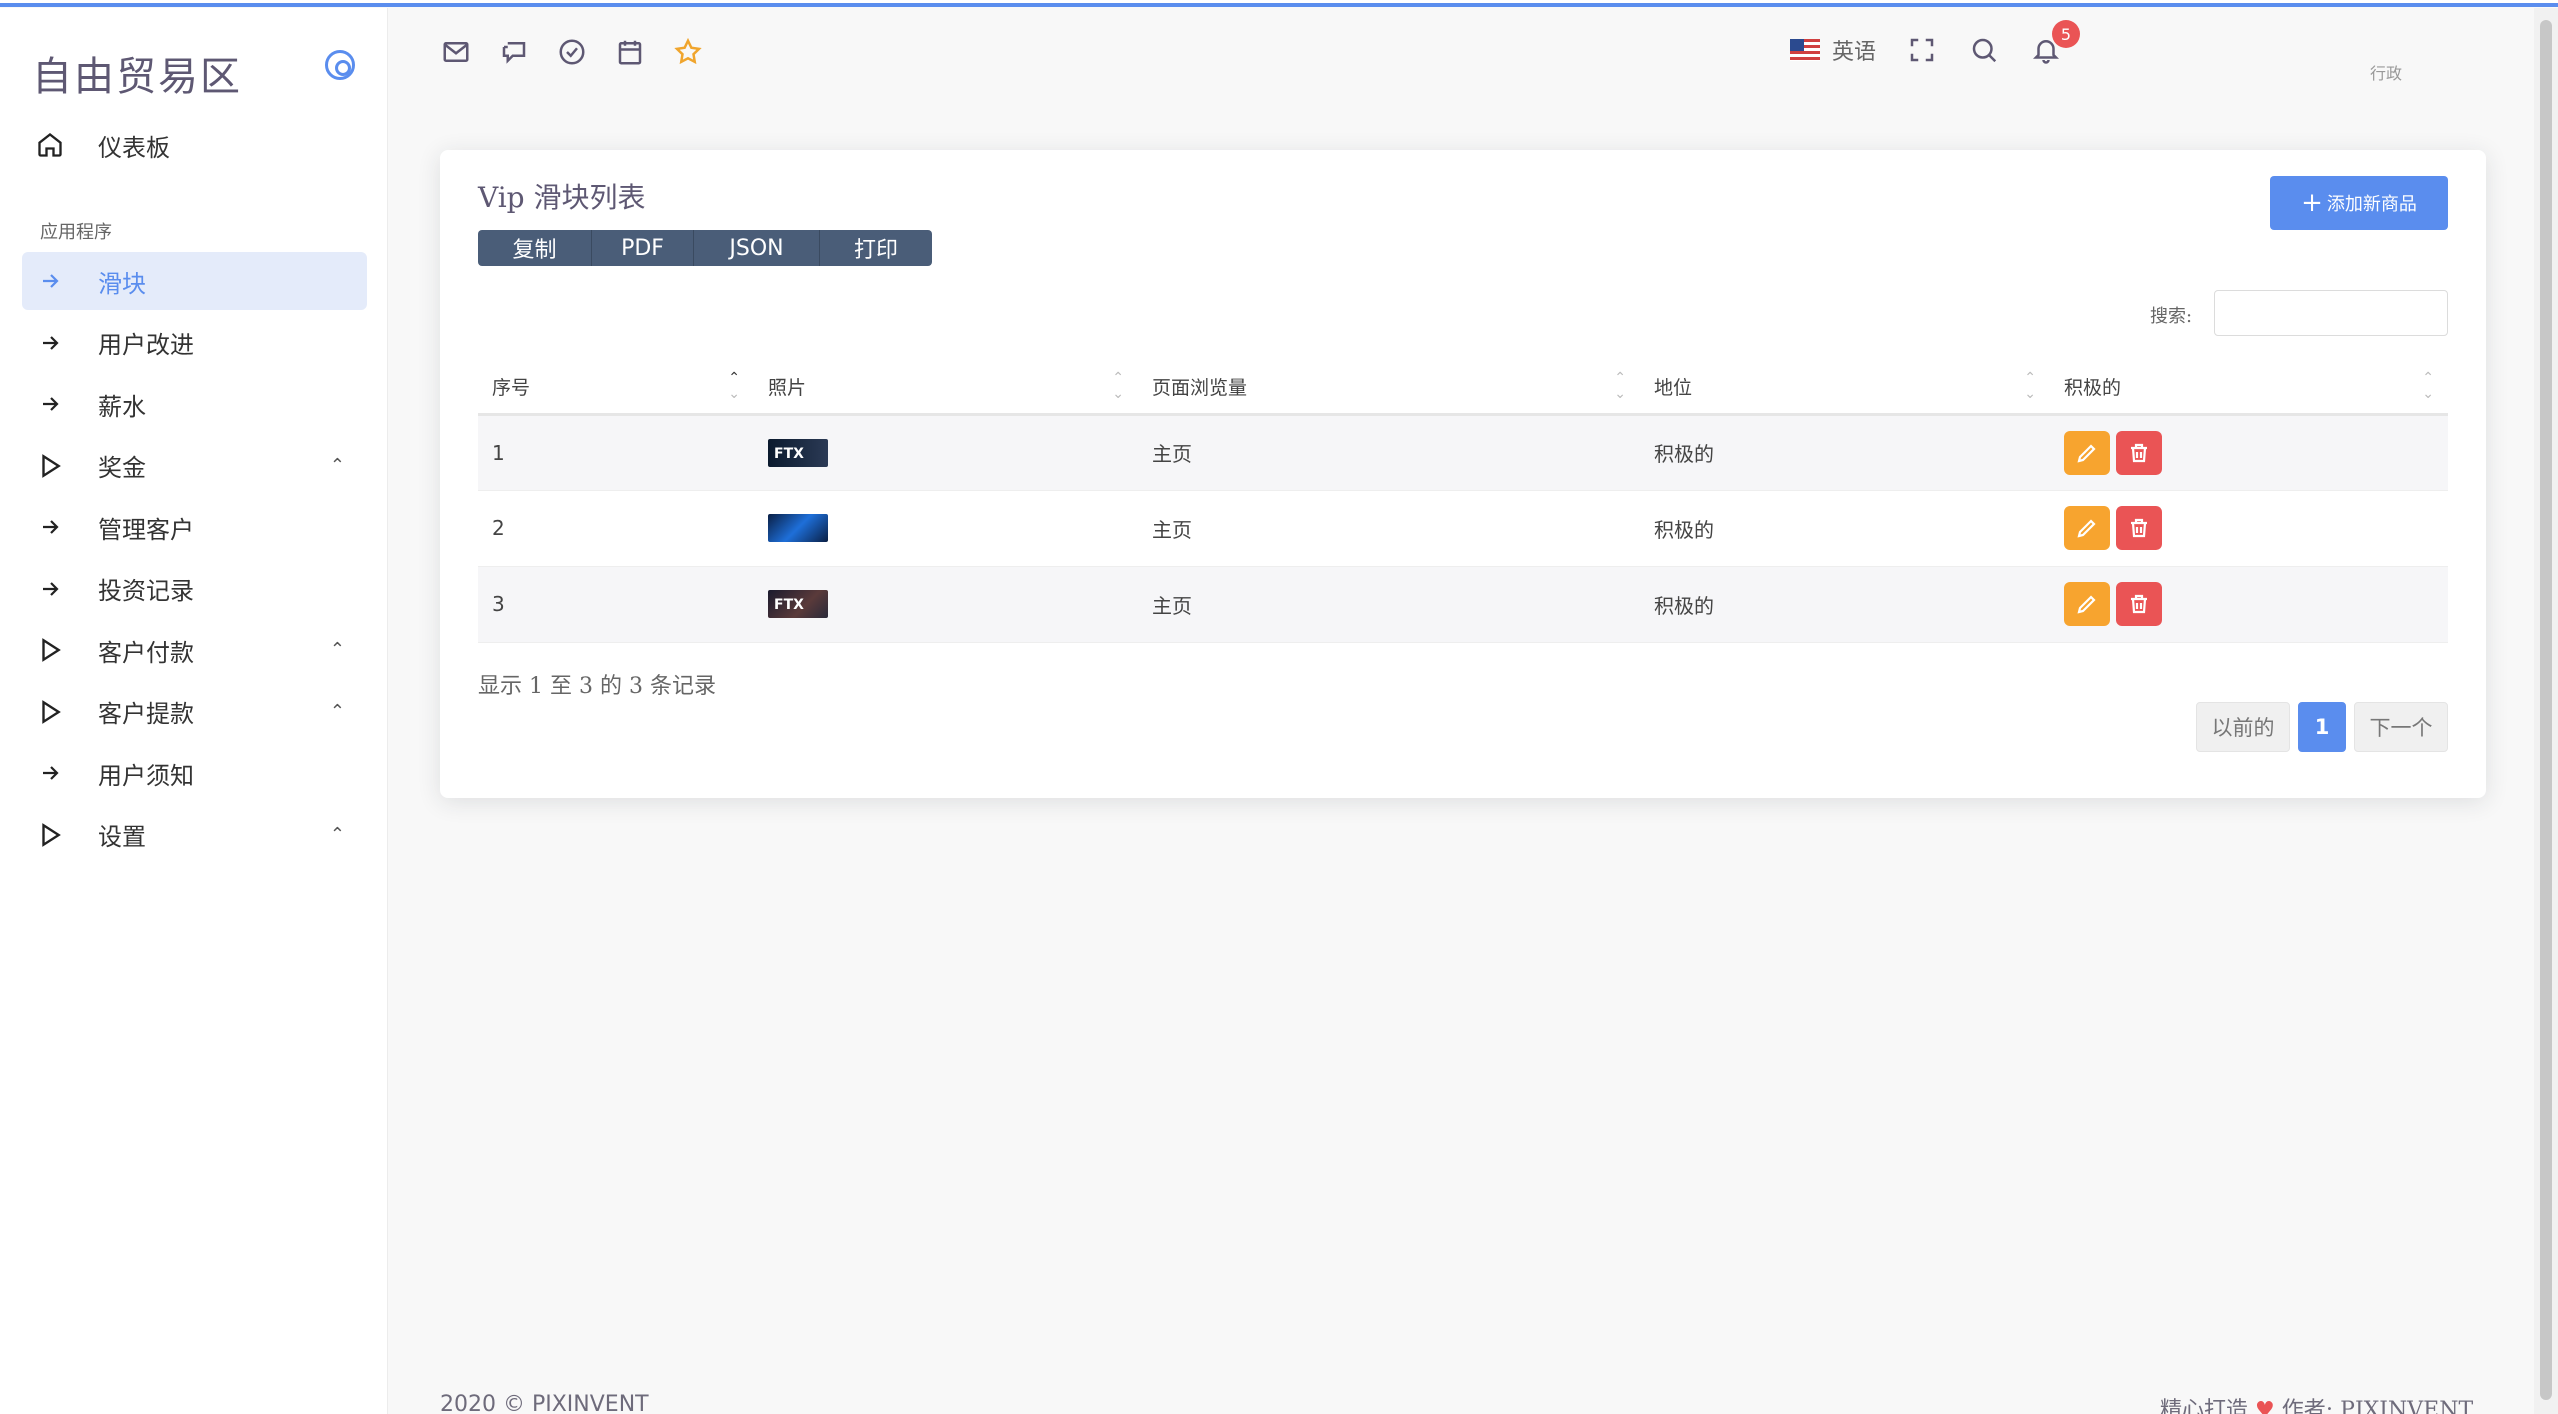 This screenshot has width=2558, height=1414. I want to click on sidebar-item-label: 用户须知, so click(146, 775).